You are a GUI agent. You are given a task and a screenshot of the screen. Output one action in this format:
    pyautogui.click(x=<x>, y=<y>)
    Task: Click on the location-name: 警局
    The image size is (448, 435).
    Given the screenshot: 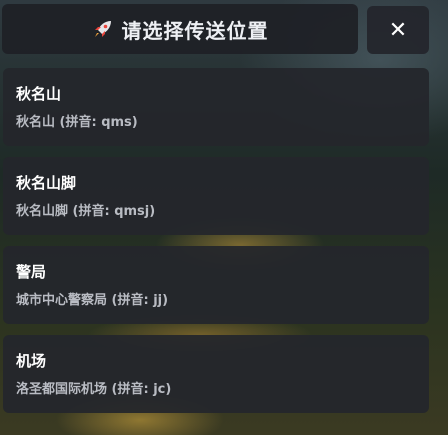 What is the action you would take?
    pyautogui.click(x=31, y=272)
    